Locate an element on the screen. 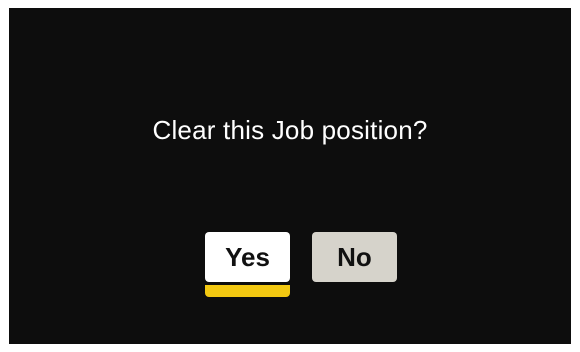 This screenshot has height=352, width=580. focus-indicator is located at coordinates (247, 291).